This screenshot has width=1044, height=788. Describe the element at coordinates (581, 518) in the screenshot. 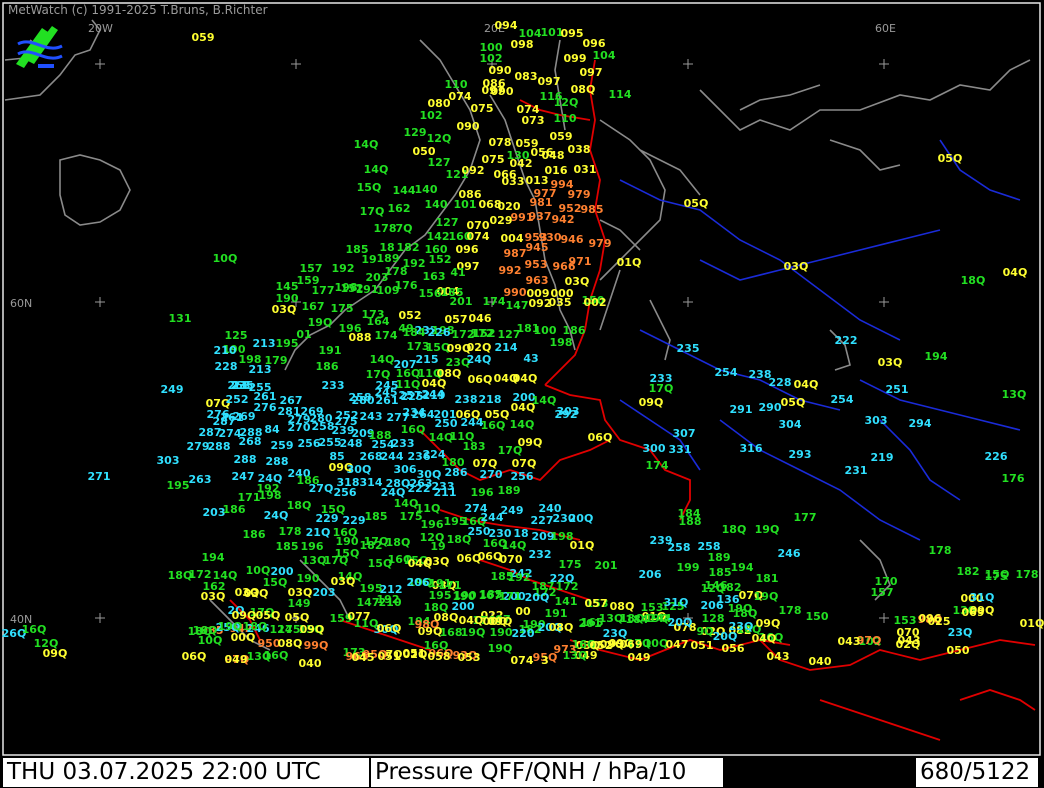

I see `pressure-value: 20Q` at that location.